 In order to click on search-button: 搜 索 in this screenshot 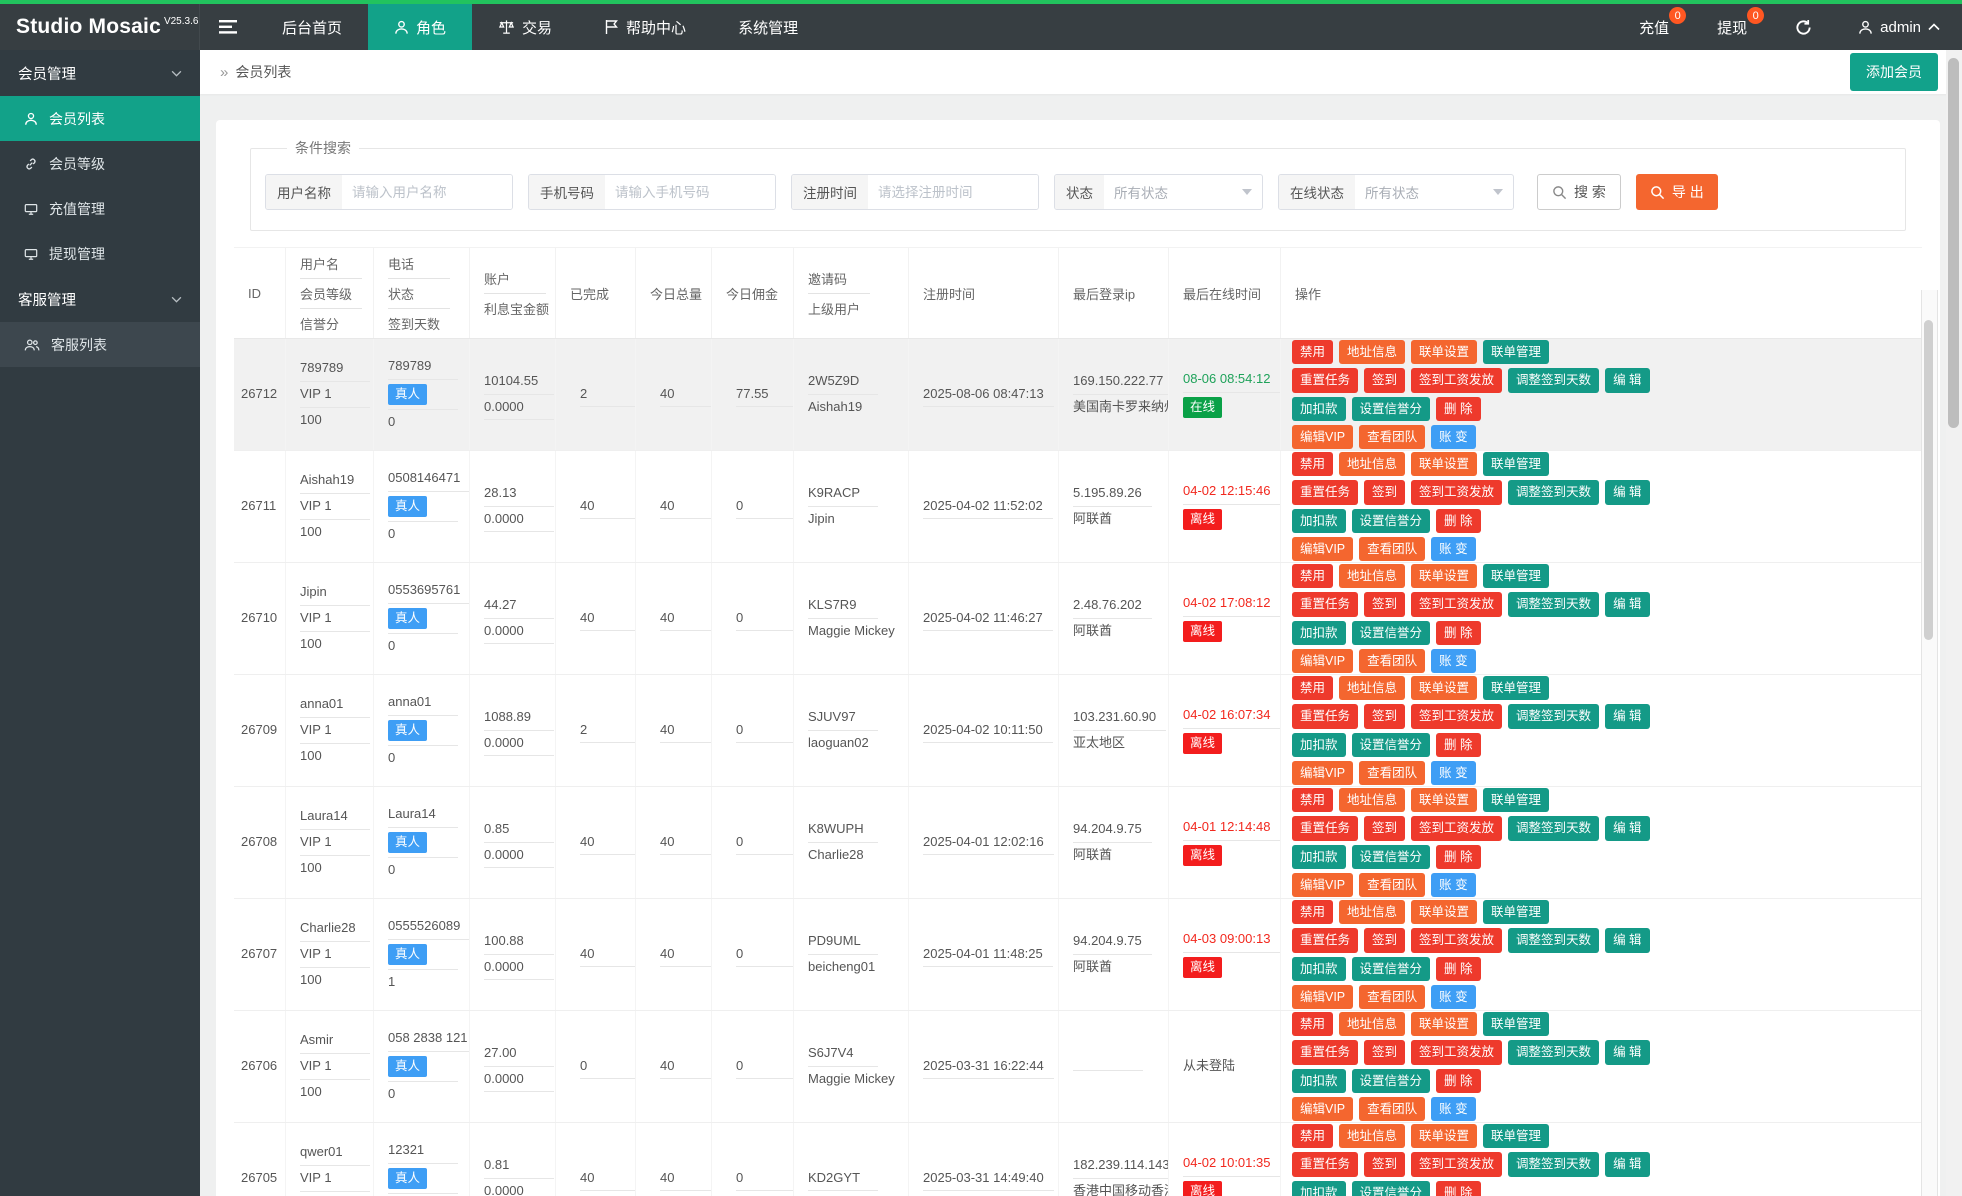, I will do `click(1579, 192)`.